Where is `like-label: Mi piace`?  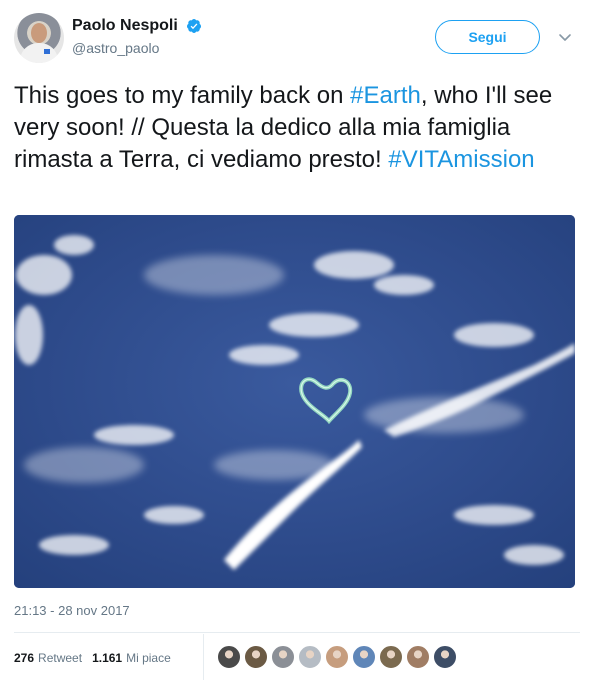 like-label: Mi piace is located at coordinates (148, 658).